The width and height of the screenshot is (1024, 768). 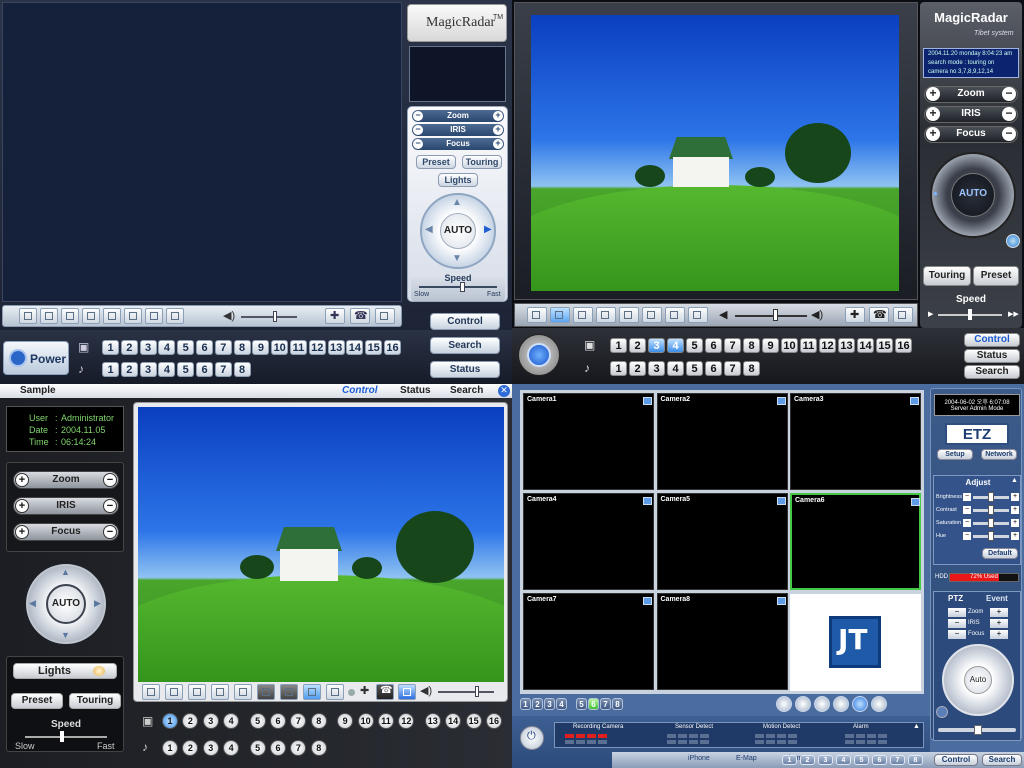 I want to click on q1-camera-number-9: 9, so click(x=261, y=347).